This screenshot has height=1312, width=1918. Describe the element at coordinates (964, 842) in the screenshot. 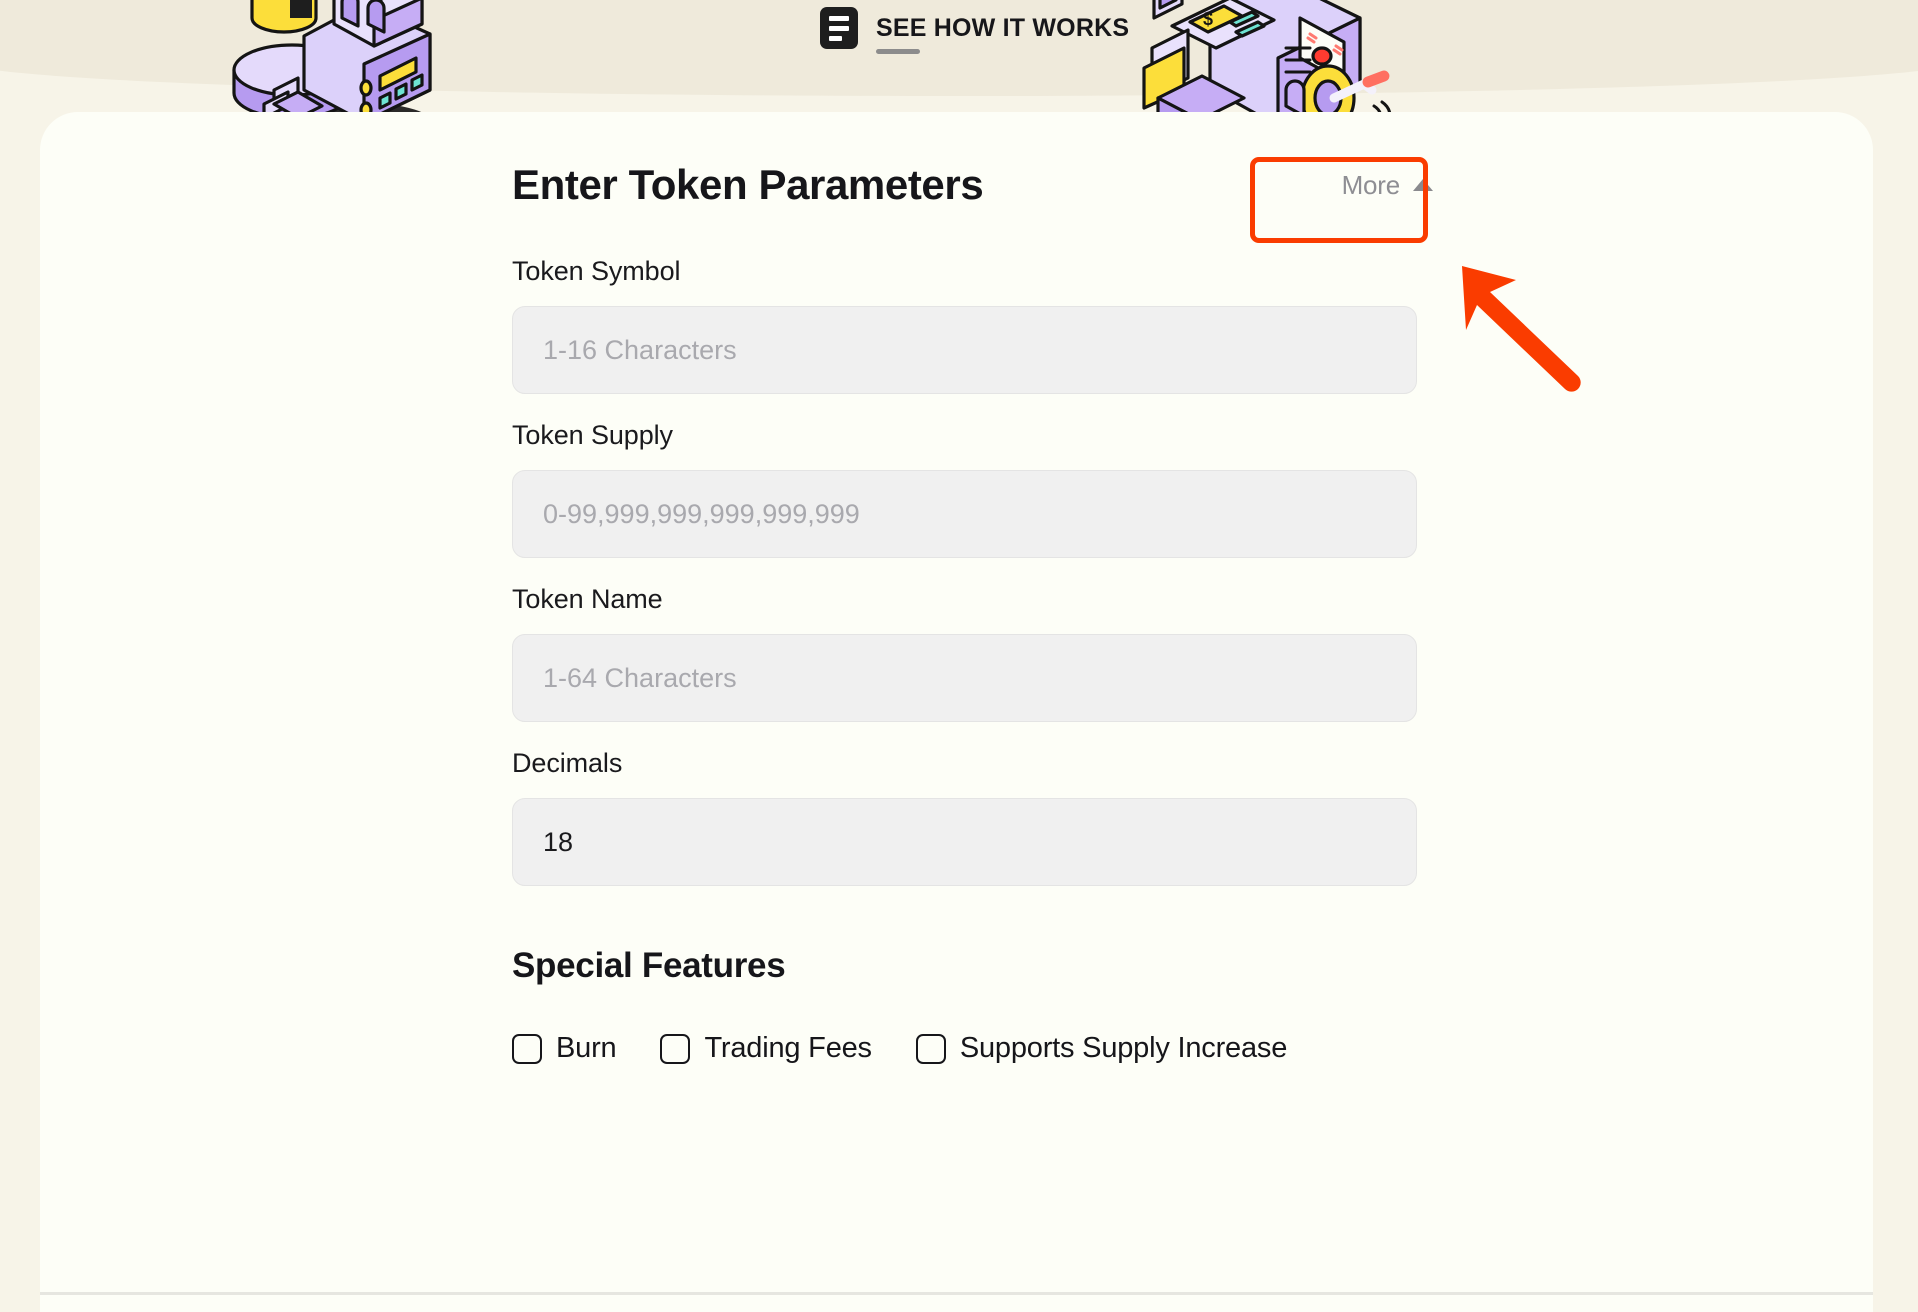

I see `input-decimals` at that location.